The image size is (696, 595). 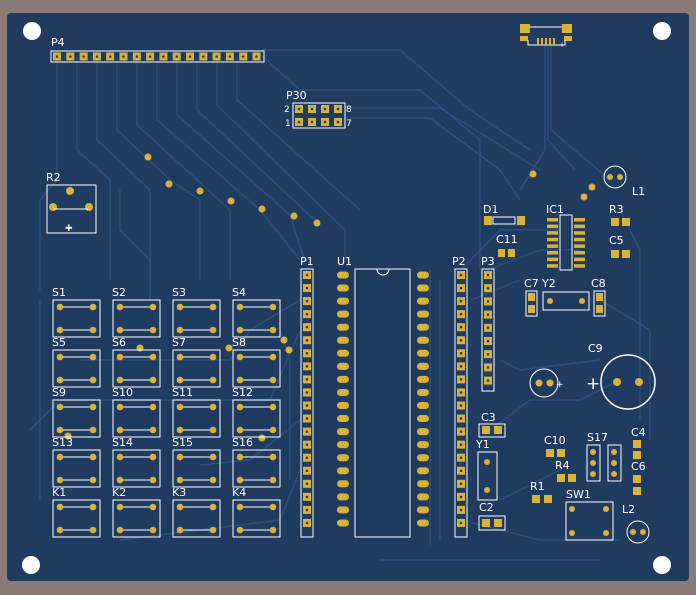 What do you see at coordinates (242, 392) in the screenshot?
I see `switch-label: S12` at bounding box center [242, 392].